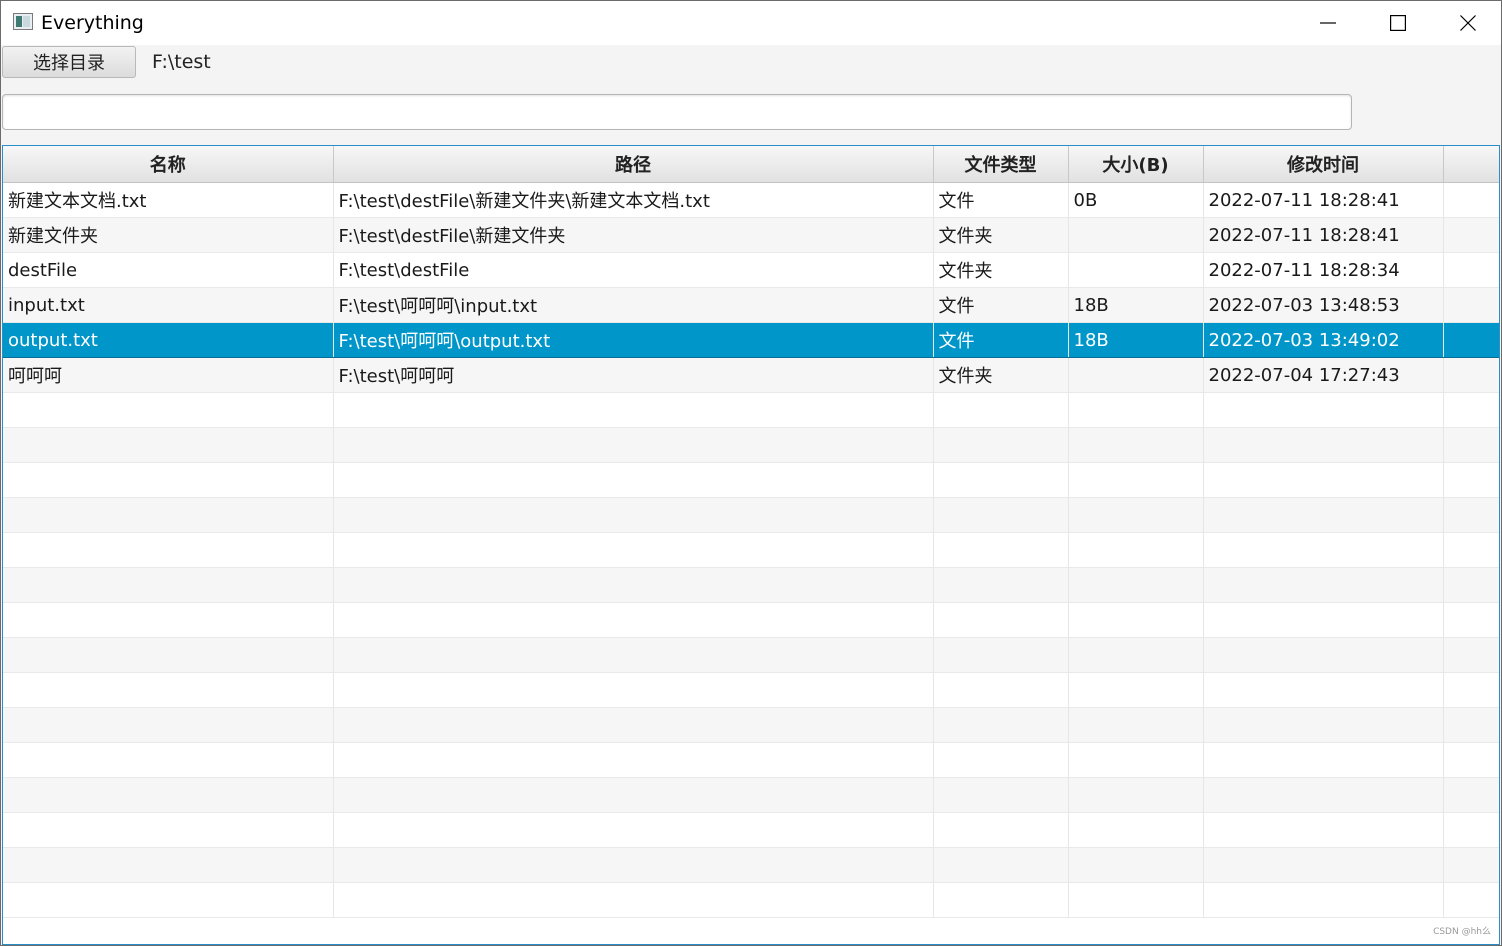 This screenshot has height=946, width=1502. What do you see at coordinates (92, 23) in the screenshot?
I see `window-title: Everything` at bounding box center [92, 23].